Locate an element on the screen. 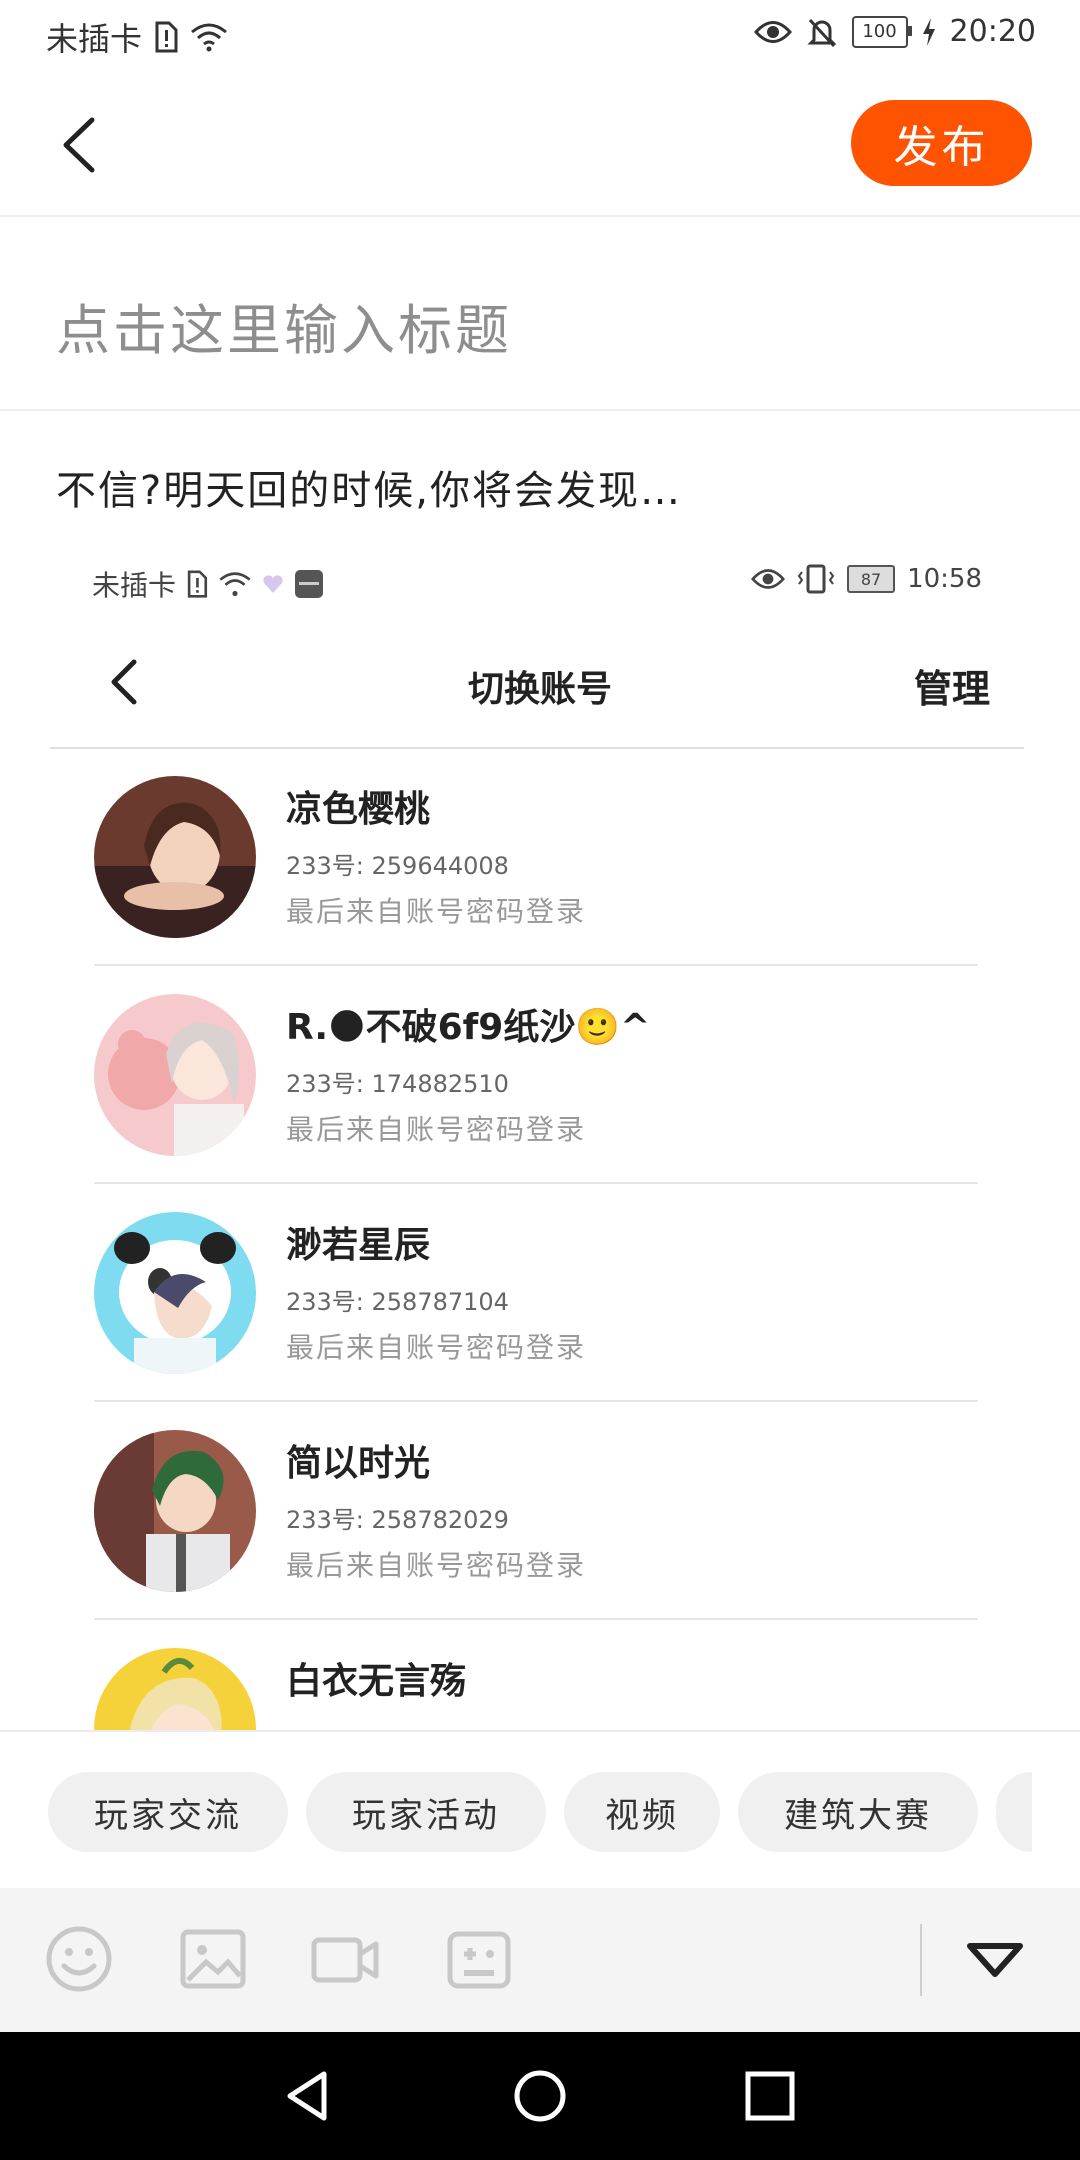 This screenshot has width=1080, height=2160. collapse-keyboard-button is located at coordinates (995, 1959).